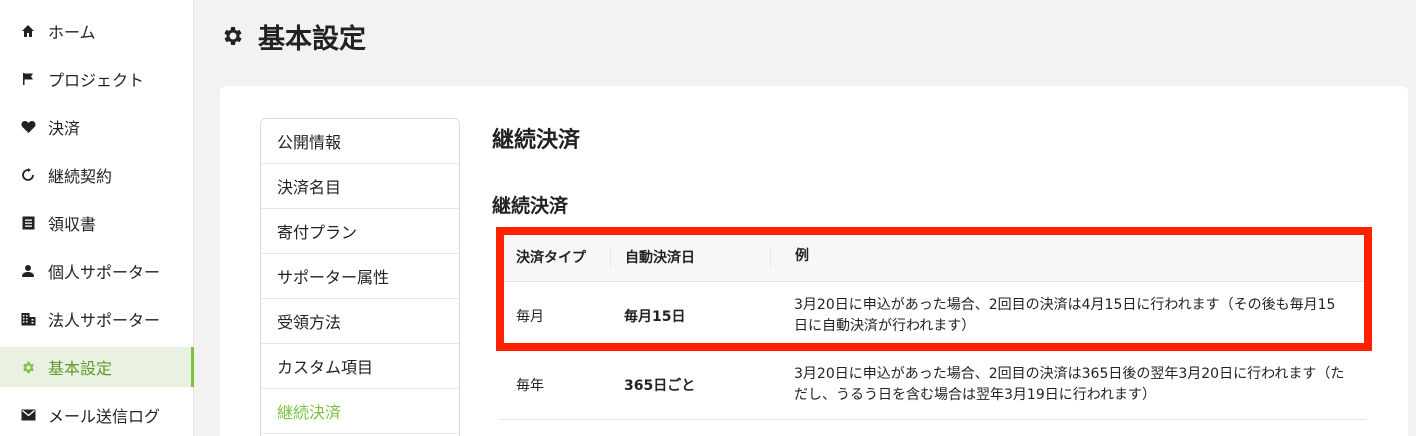 The image size is (1416, 436). I want to click on person-icon, so click(28, 271).